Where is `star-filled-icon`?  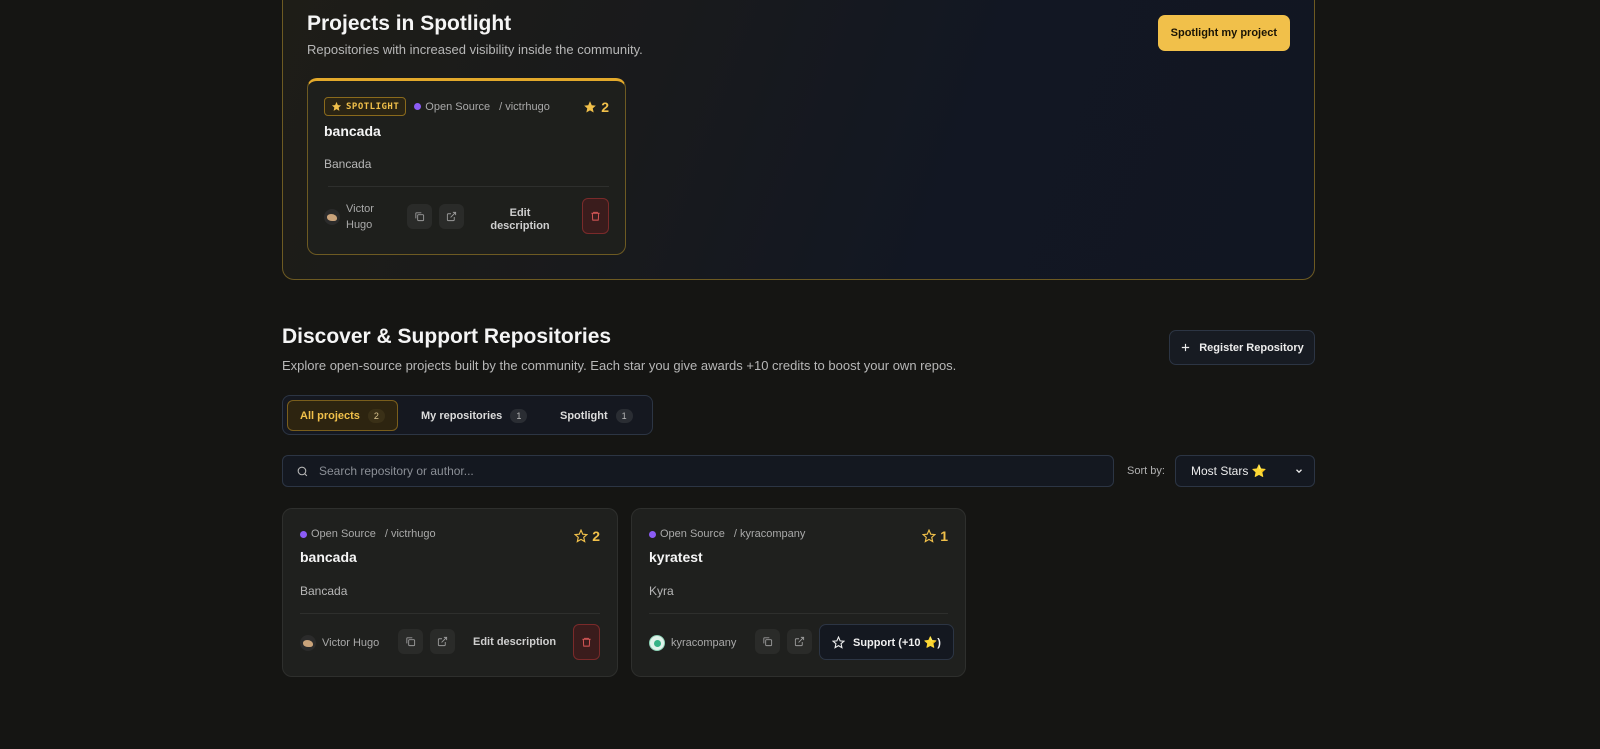
star-filled-icon is located at coordinates (590, 107).